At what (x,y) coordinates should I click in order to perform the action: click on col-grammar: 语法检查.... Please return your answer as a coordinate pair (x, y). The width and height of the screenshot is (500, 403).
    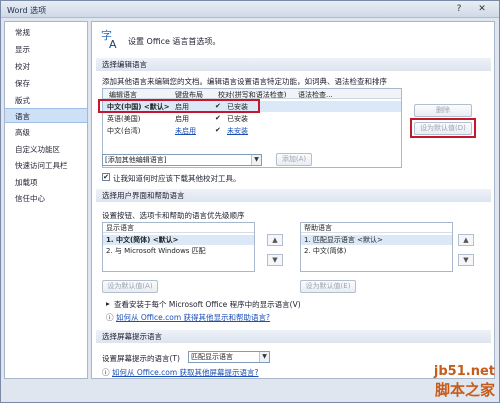
    Looking at the image, I should click on (315, 95).